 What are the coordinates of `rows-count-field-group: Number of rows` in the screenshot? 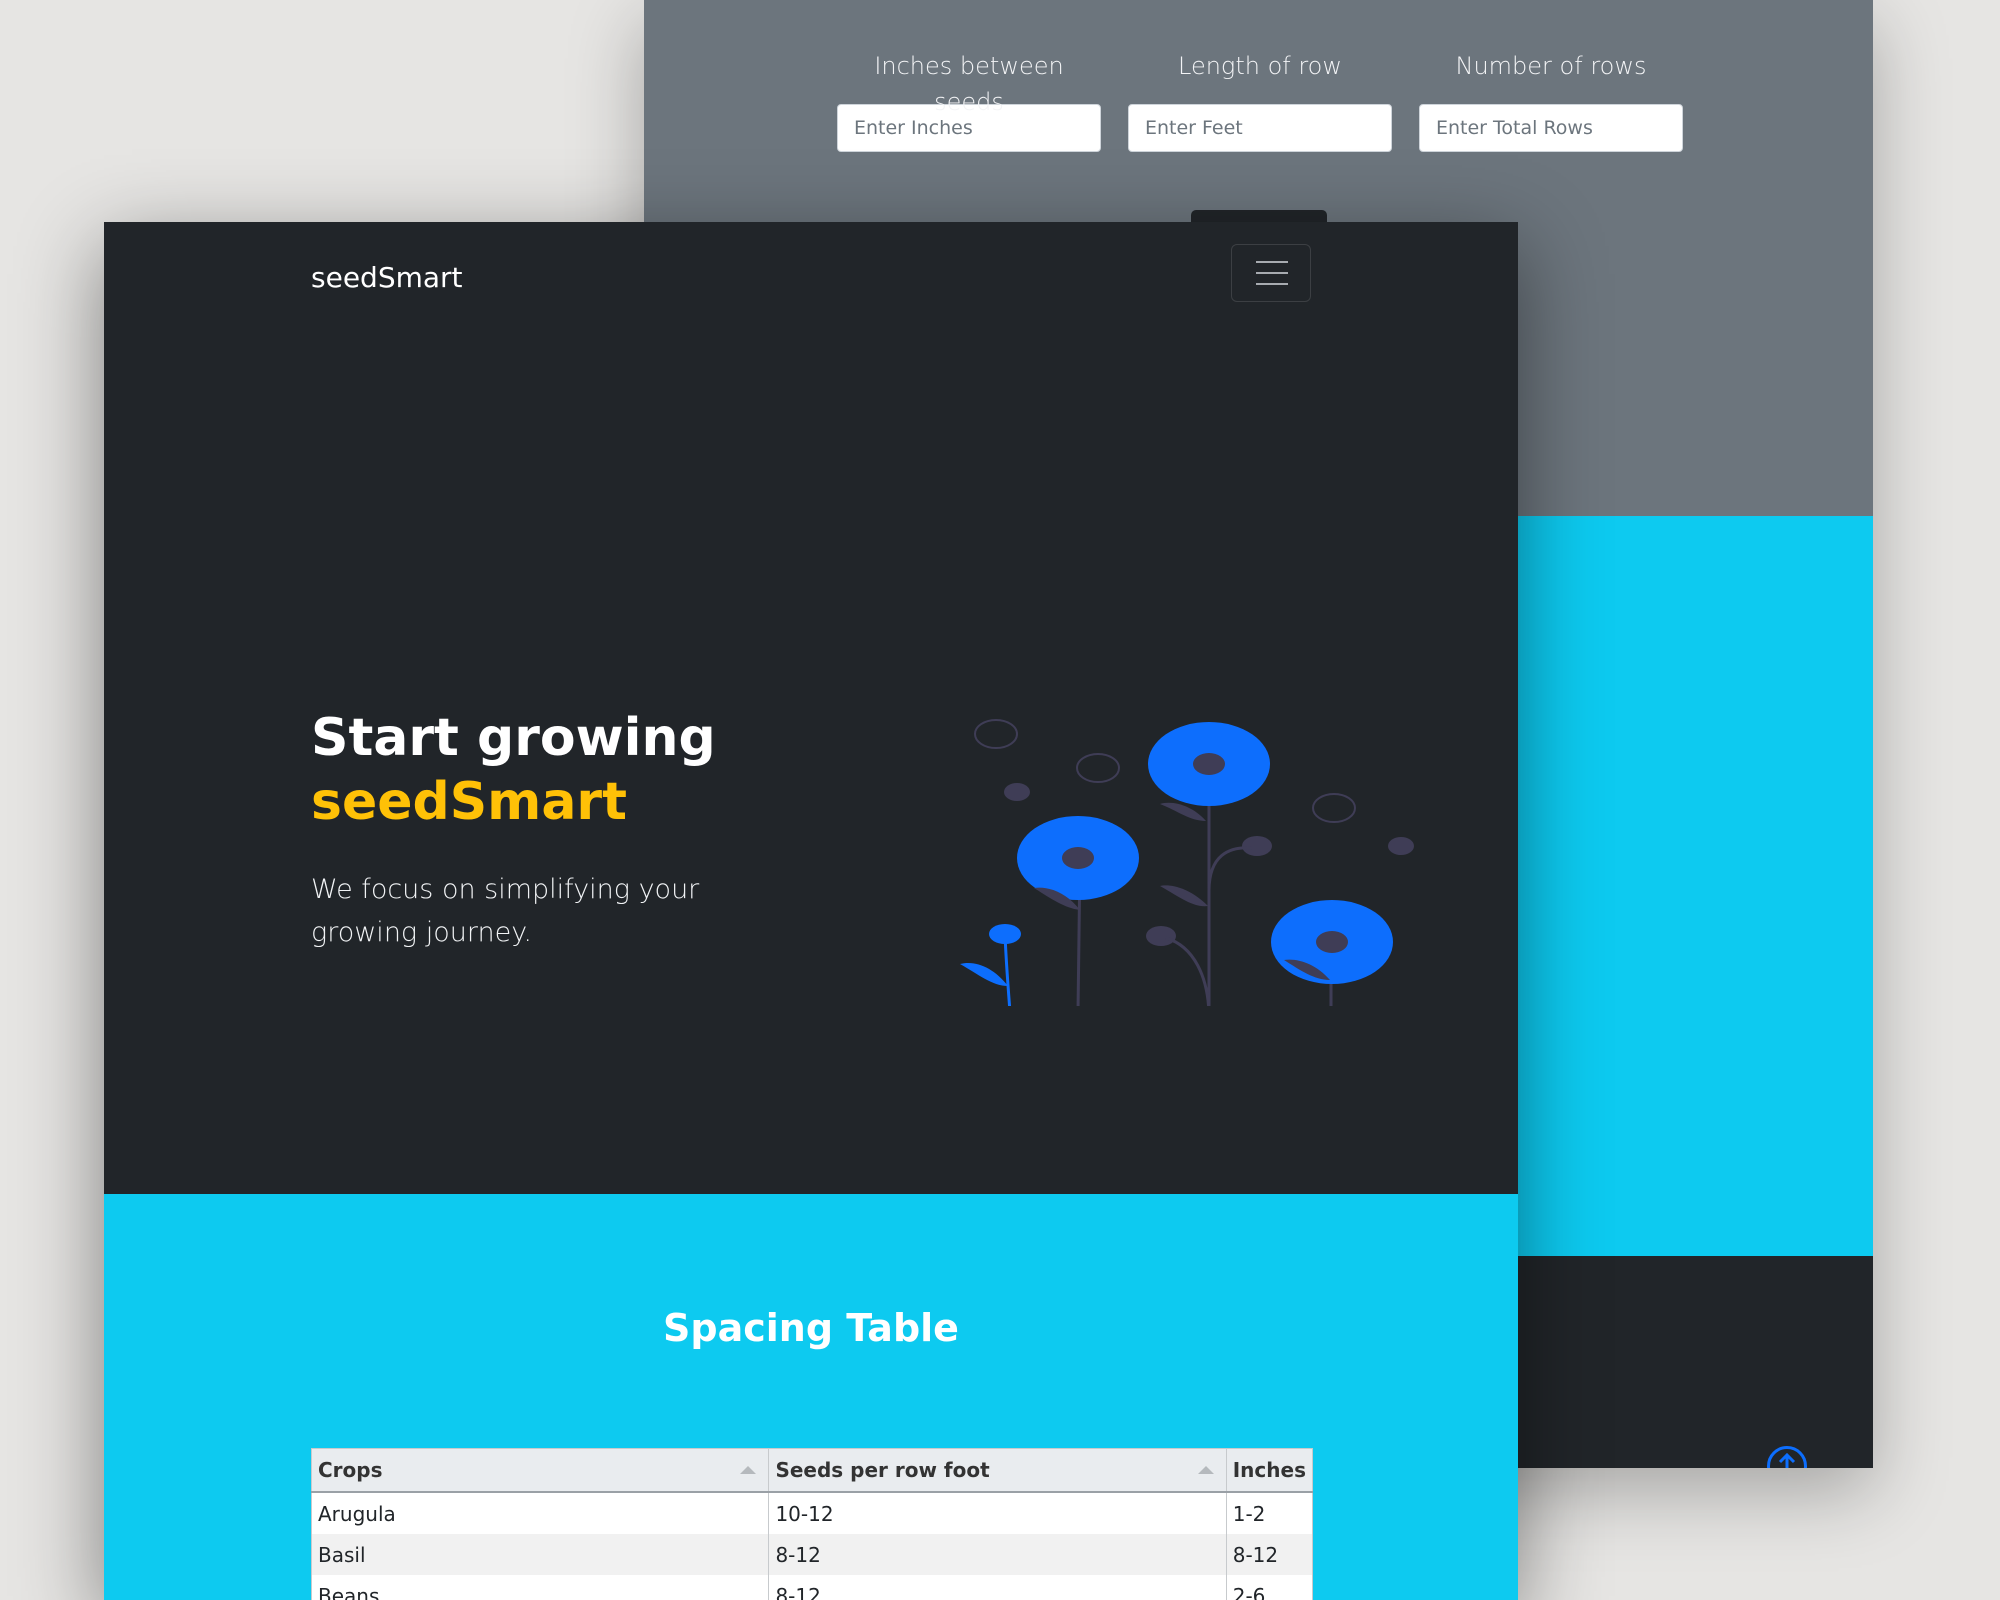 It's located at (1551, 100).